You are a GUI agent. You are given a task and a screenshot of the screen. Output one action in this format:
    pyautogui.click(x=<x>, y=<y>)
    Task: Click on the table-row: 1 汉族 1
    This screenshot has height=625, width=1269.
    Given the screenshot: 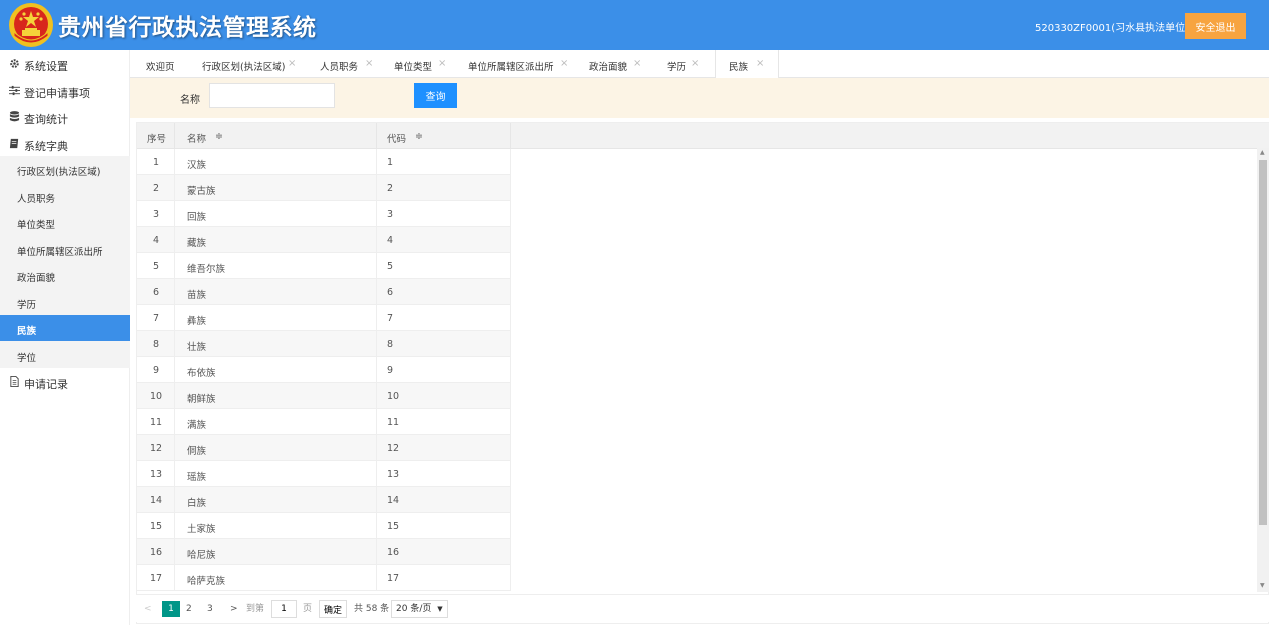 What is the action you would take?
    pyautogui.click(x=324, y=162)
    